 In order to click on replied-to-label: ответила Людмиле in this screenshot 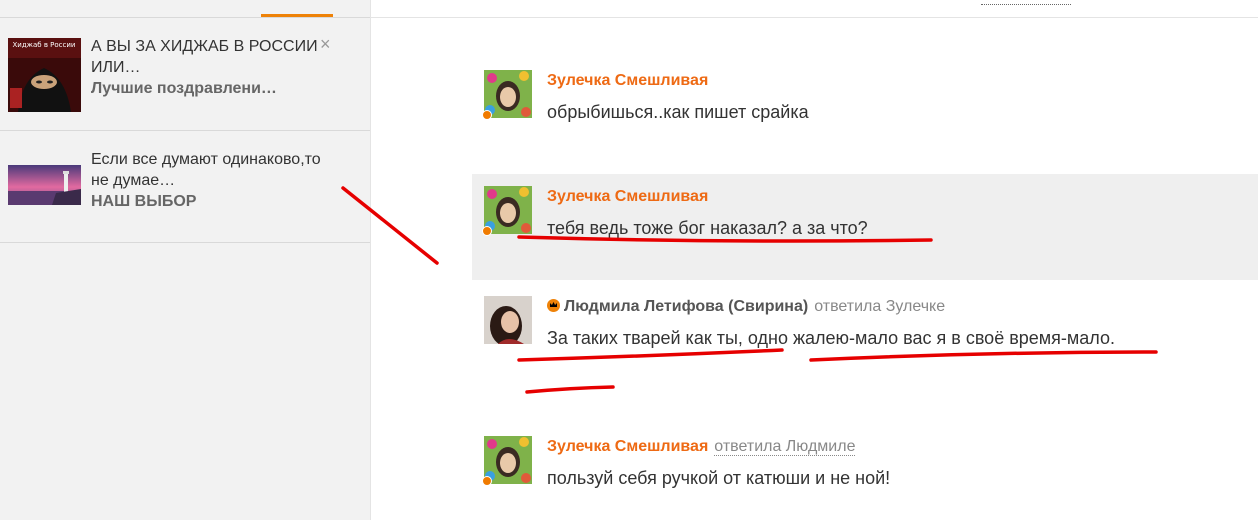, I will do `click(785, 447)`.